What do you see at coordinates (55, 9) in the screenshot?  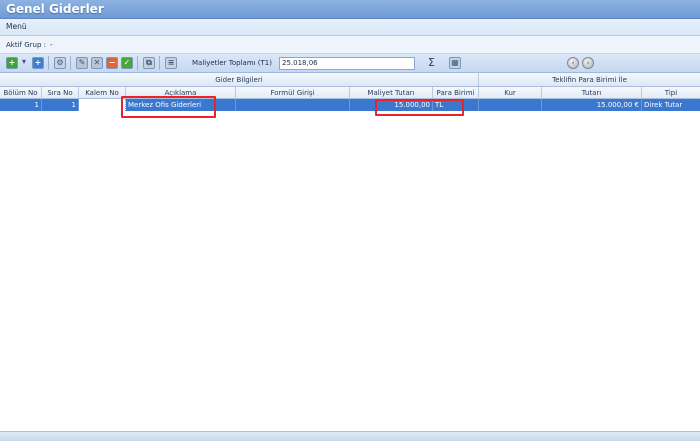 I see `window-title: Genel Giderler` at bounding box center [55, 9].